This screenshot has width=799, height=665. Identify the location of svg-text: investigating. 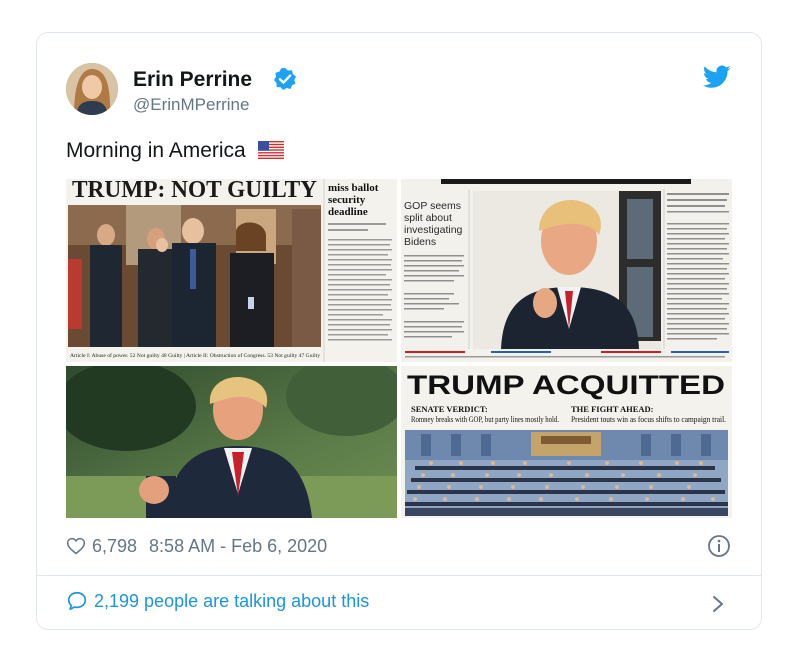
(433, 230).